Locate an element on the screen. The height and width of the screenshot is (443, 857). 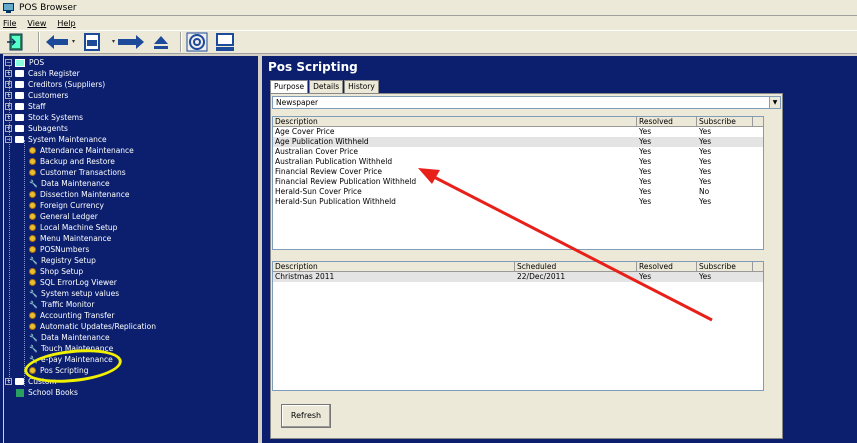
table-row: Financial Review Cover Price Yes Yes is located at coordinates (518, 172).